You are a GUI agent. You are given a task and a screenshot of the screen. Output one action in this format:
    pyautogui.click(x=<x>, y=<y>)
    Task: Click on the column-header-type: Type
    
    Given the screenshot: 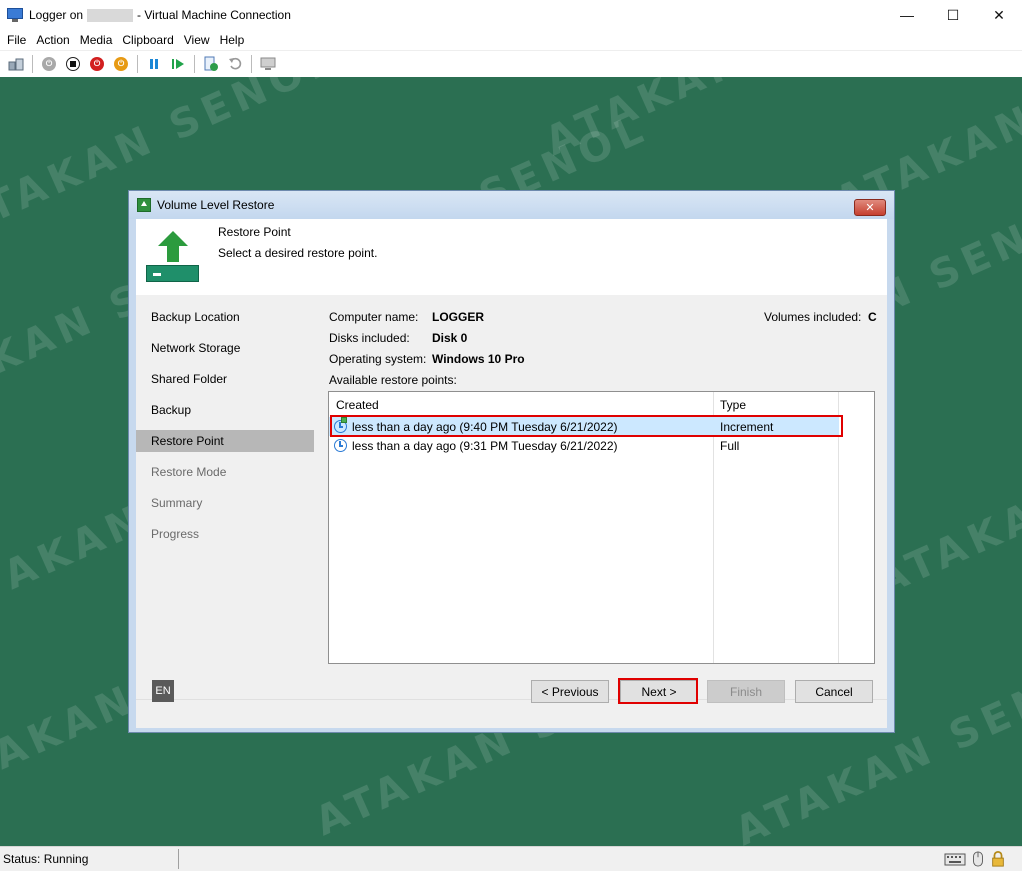 What is the action you would take?
    pyautogui.click(x=733, y=405)
    